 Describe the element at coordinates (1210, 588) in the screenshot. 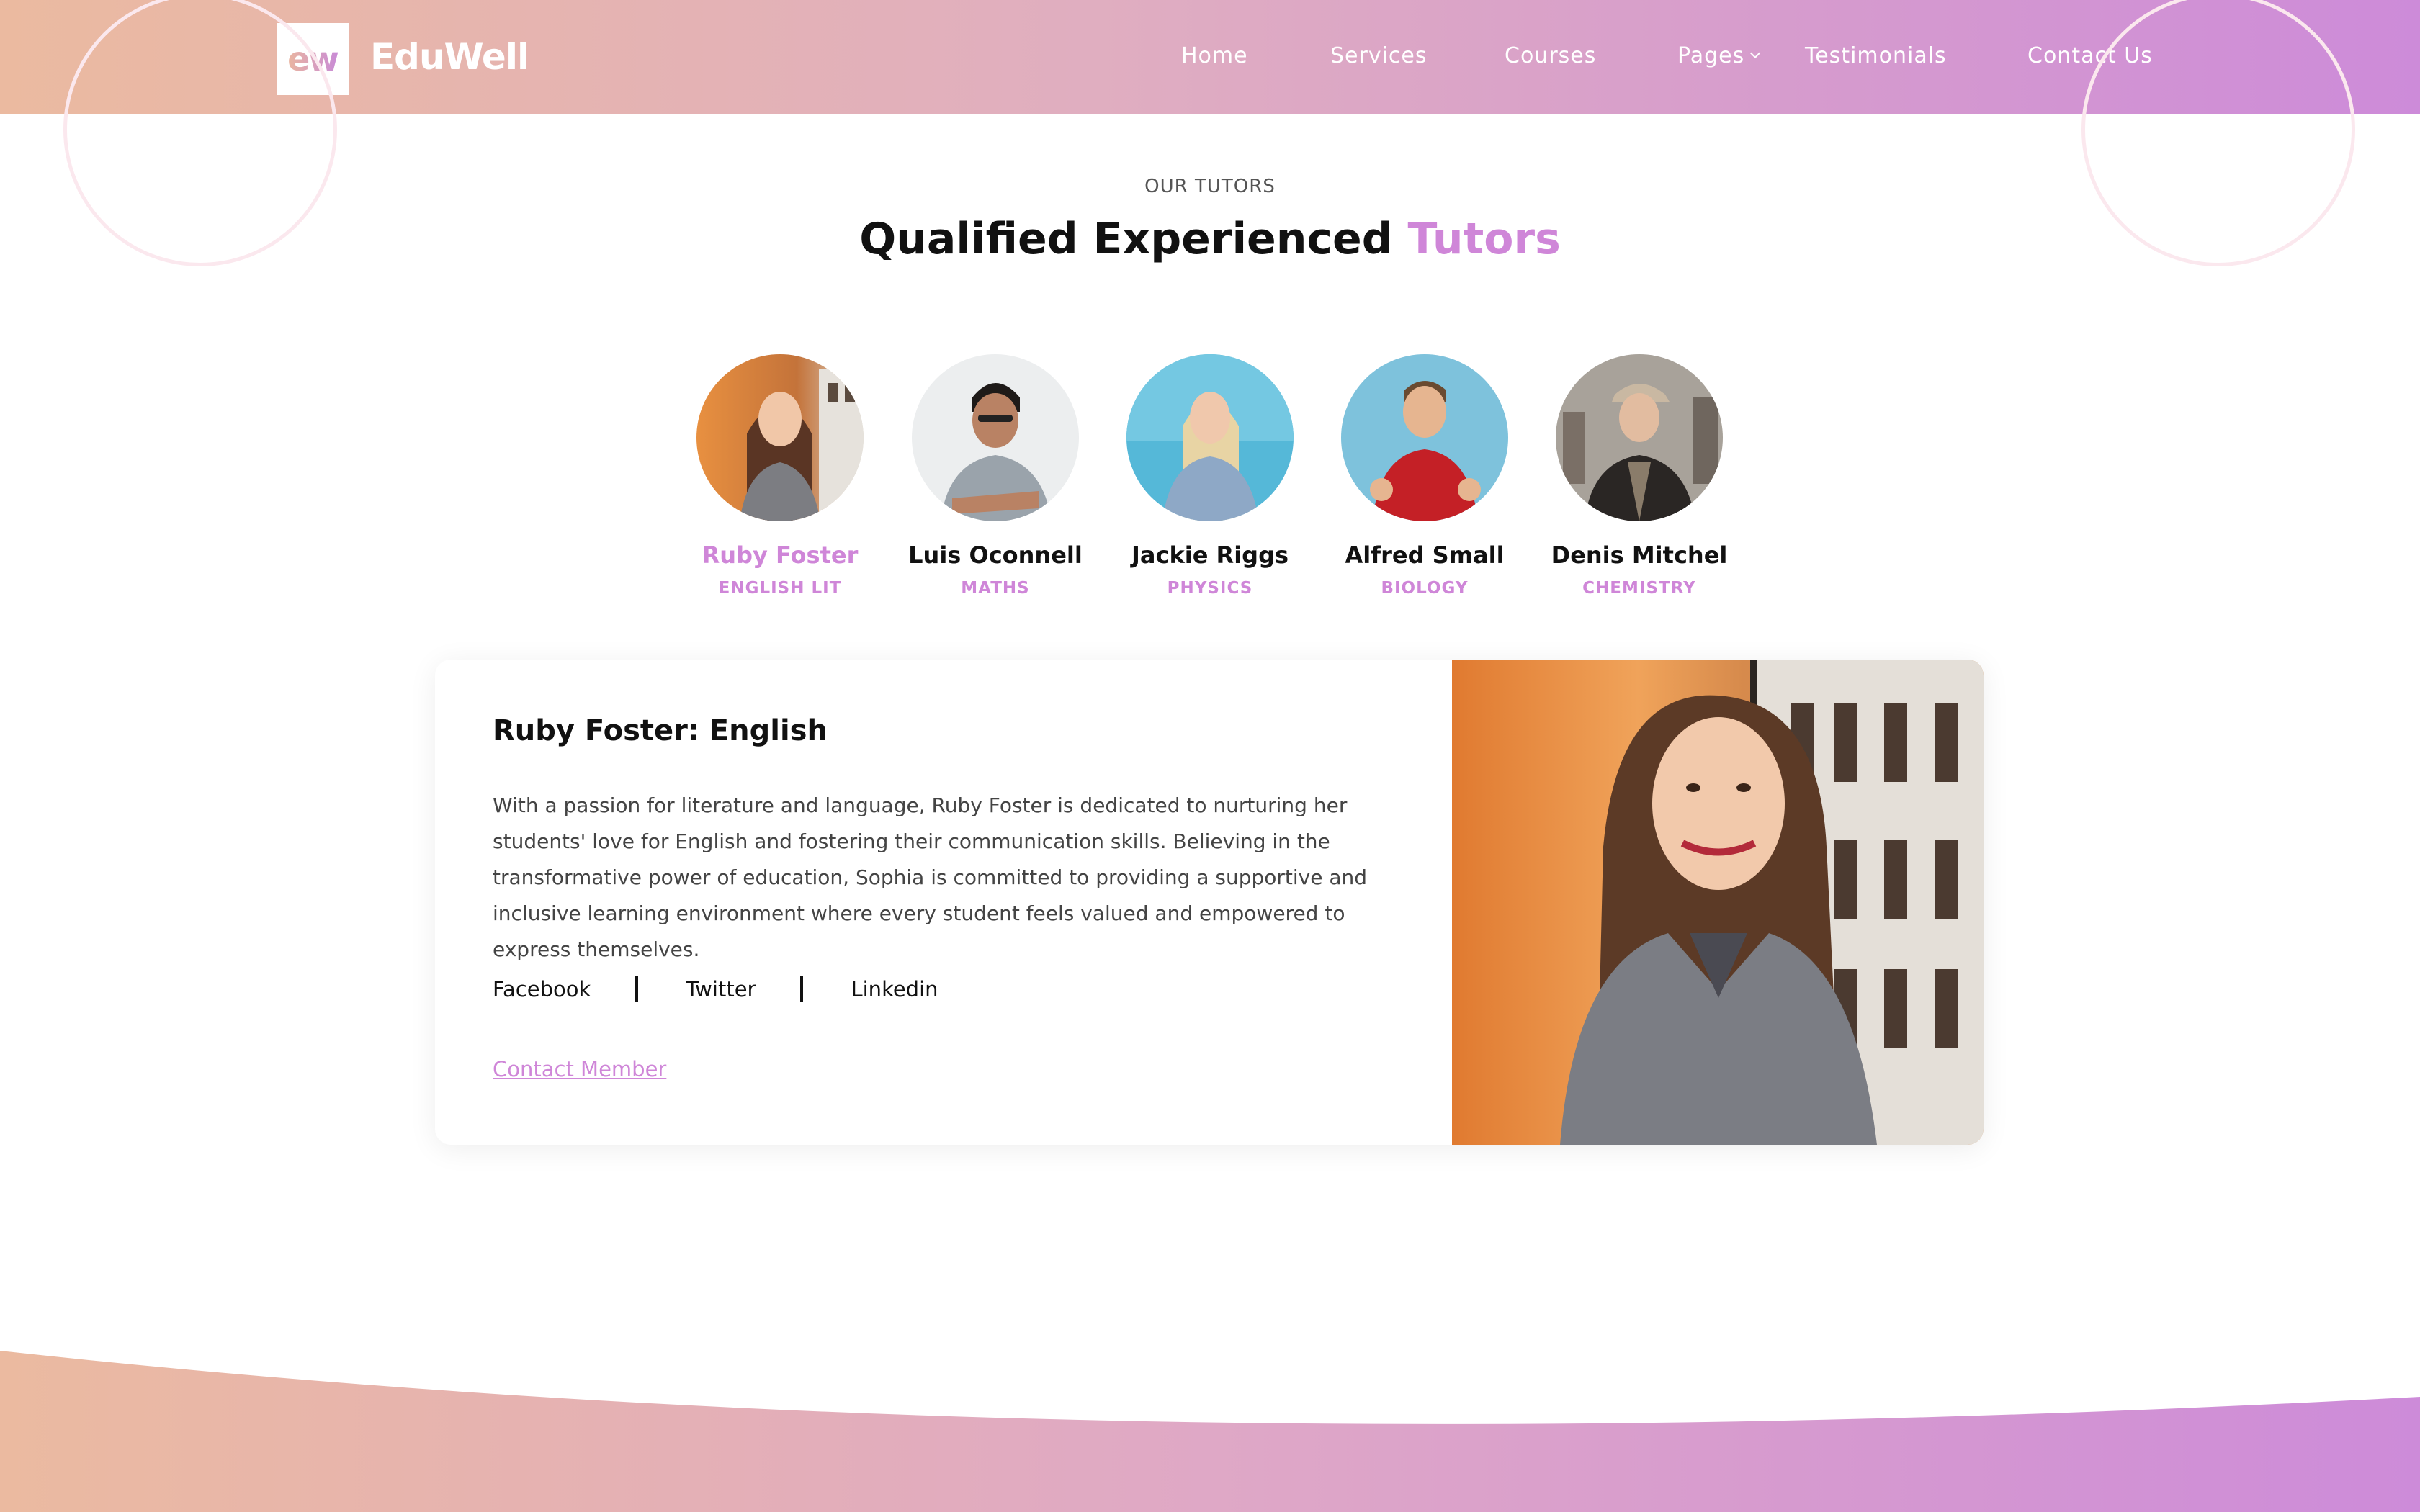

I see `tutor-subject: PHYSICS` at that location.